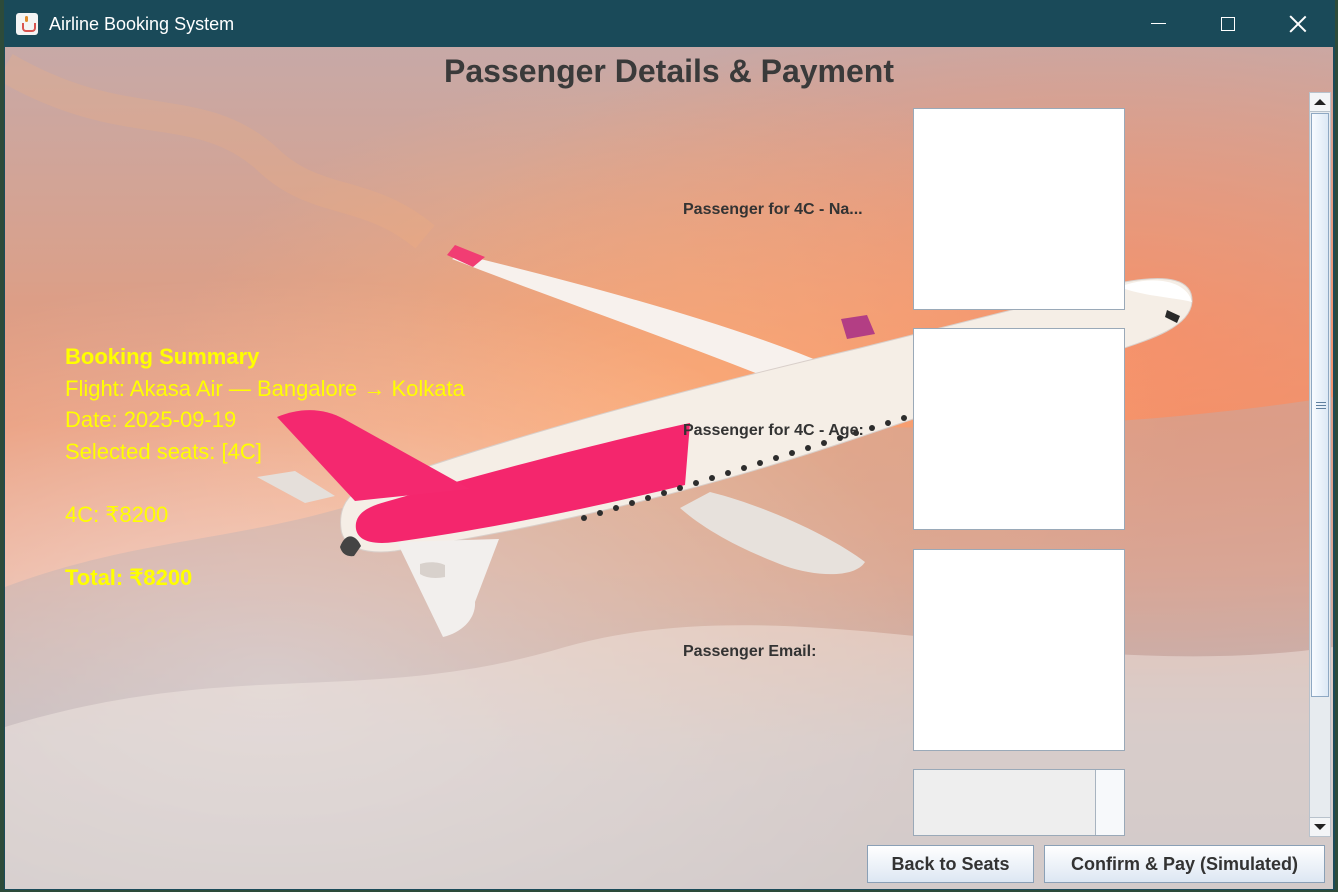 The height and width of the screenshot is (892, 1338). Describe the element at coordinates (265, 388) in the screenshot. I see `flight-info: Flight: Akasa Air — Bangalore → Kolkata` at that location.